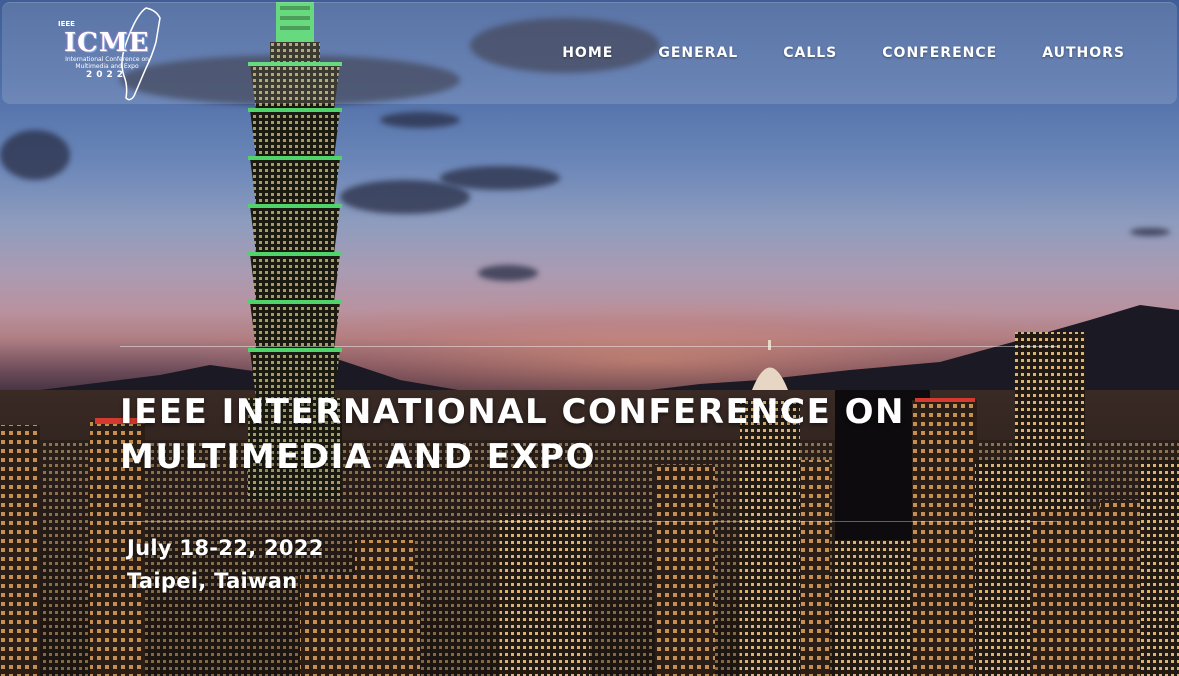 Image resolution: width=1179 pixels, height=676 pixels. Describe the element at coordinates (698, 53) in the screenshot. I see `nav-general: GENERAL` at that location.